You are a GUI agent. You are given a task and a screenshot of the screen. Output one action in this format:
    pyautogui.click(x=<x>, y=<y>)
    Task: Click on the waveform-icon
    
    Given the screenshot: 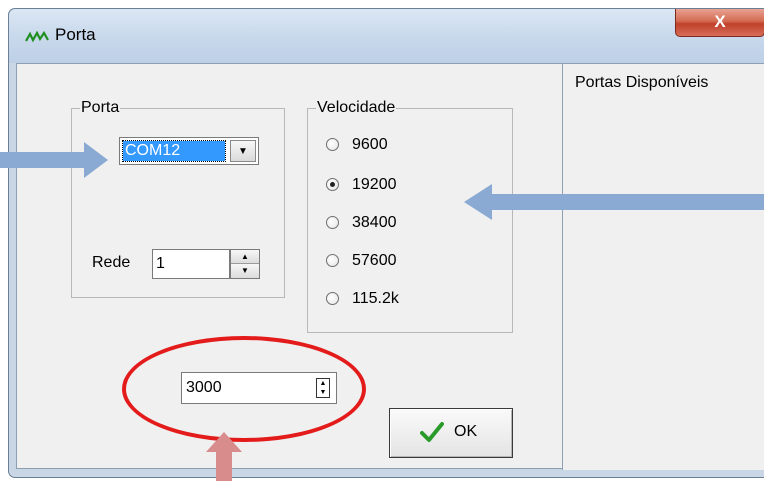 What is the action you would take?
    pyautogui.click(x=37, y=36)
    